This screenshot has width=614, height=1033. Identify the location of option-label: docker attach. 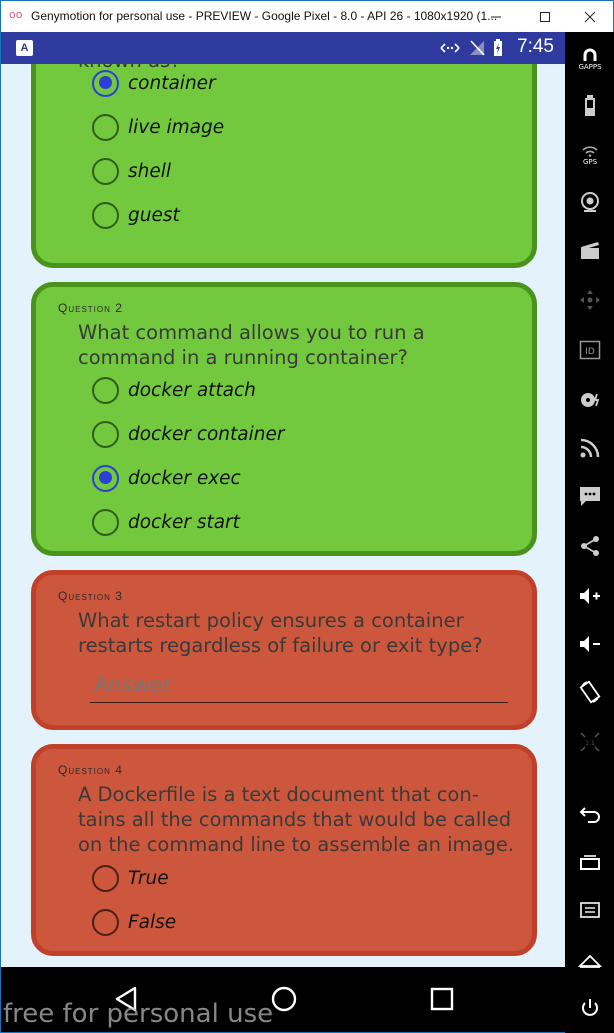
(192, 390).